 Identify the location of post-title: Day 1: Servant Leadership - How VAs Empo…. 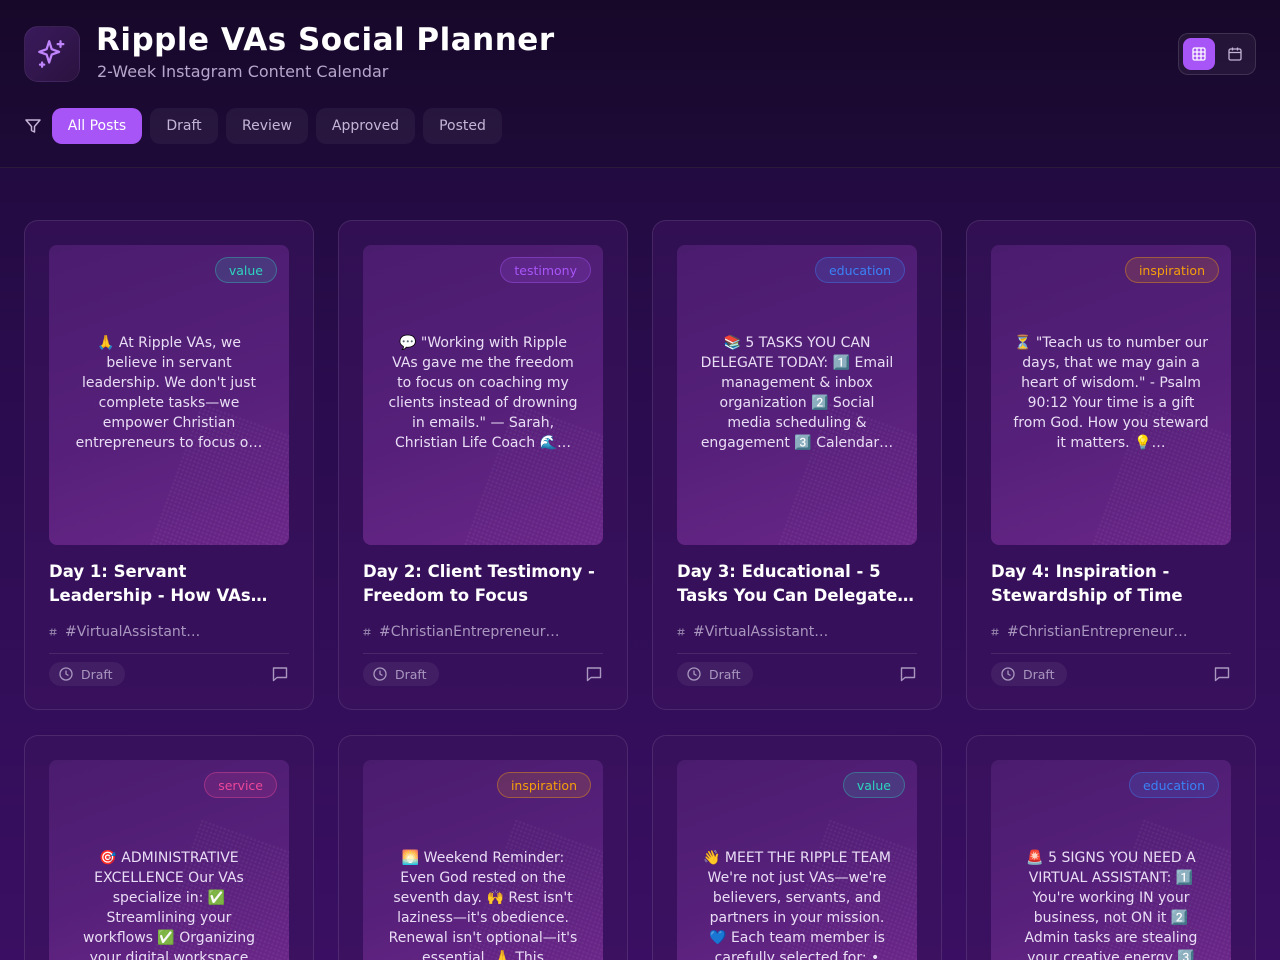
(150, 583).